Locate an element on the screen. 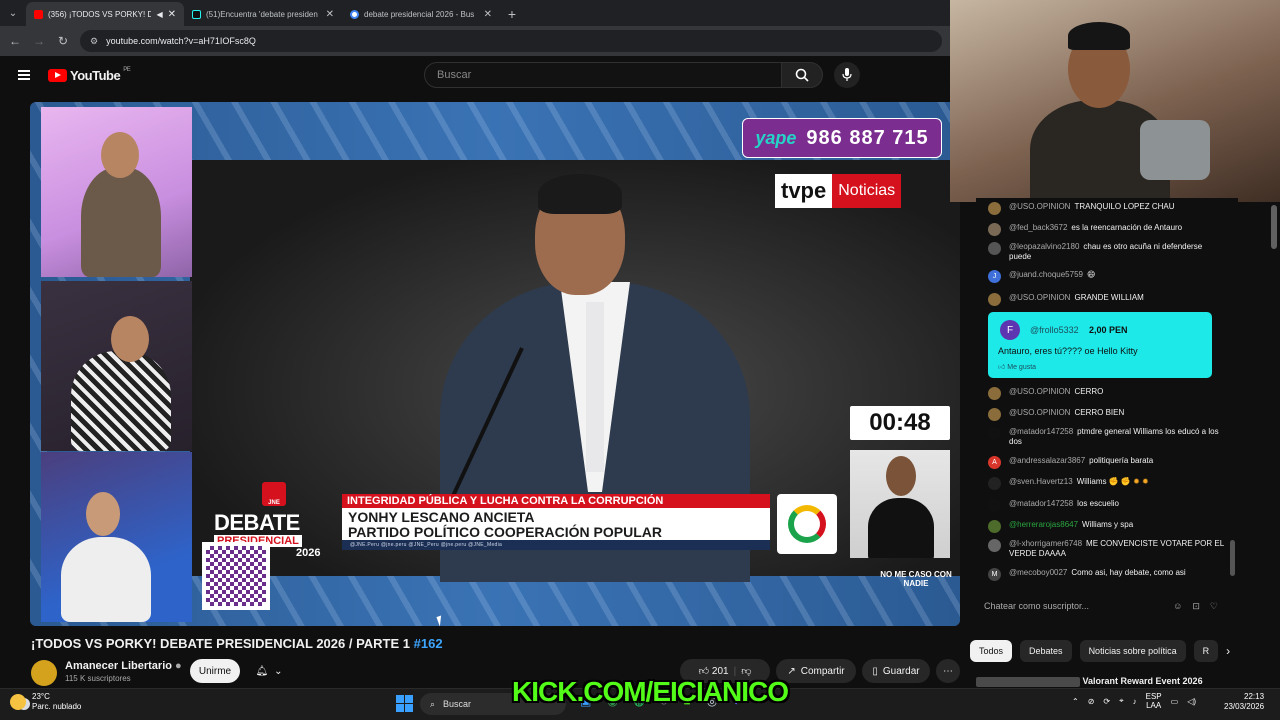  new-tab-button: + is located at coordinates (512, 14).